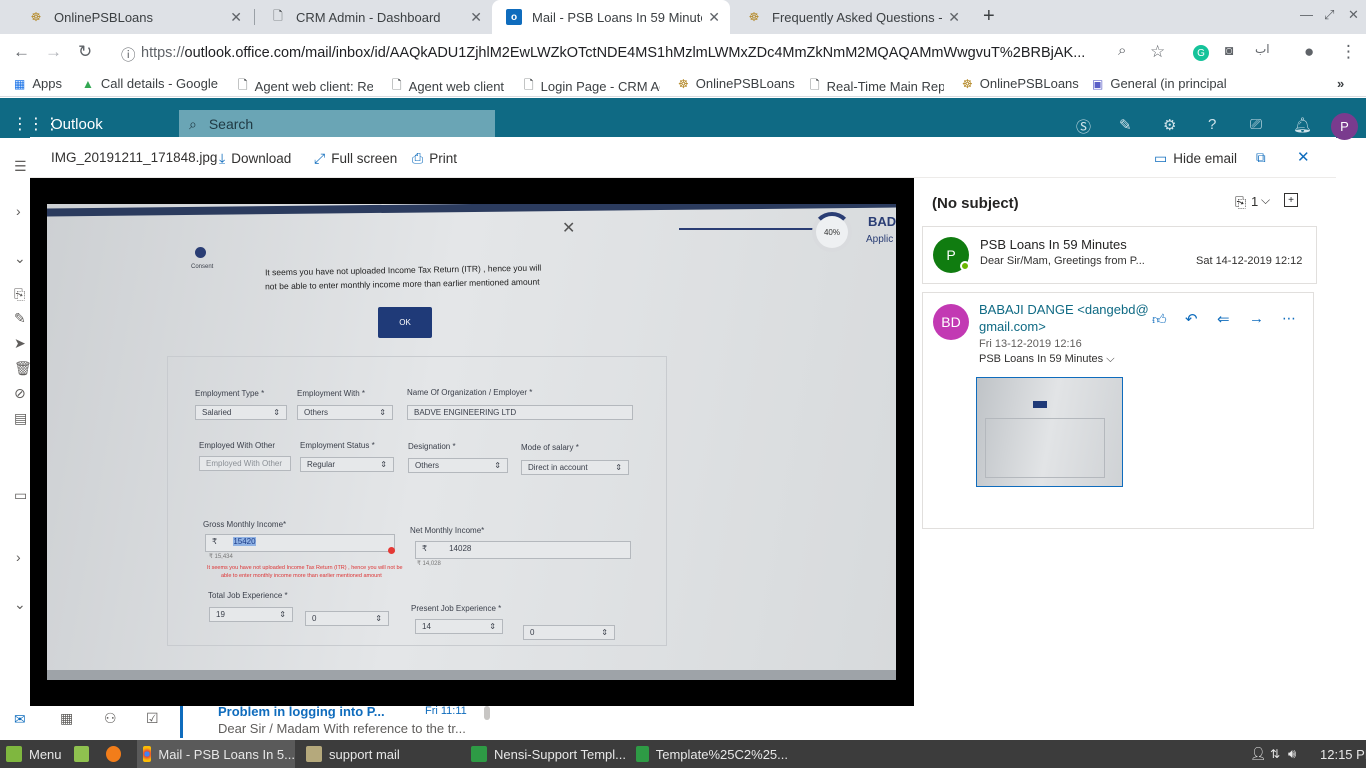 Image resolution: width=1366 pixels, height=768 pixels. I want to click on tasks-checkbox-icon: ☑, so click(152, 718).